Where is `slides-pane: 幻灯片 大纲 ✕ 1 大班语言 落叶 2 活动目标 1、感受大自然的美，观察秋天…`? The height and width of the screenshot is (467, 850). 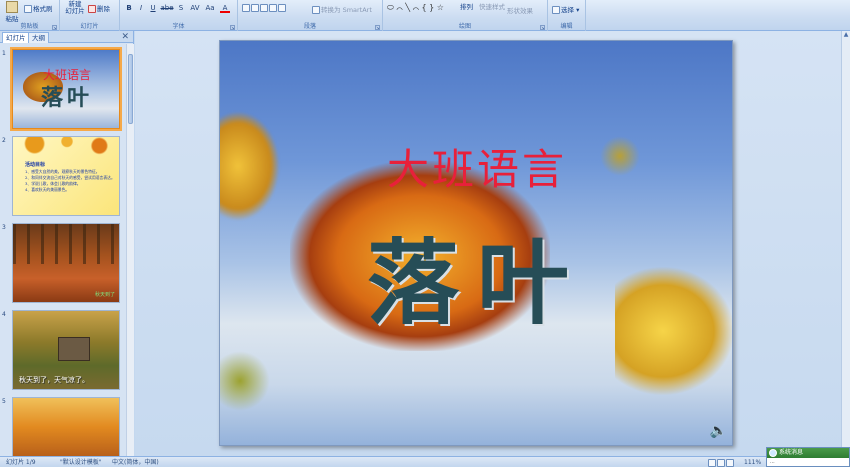 slides-pane: 幻灯片 大纲 ✕ 1 大班语言 落叶 2 活动目标 1、感受大自然的美，观察秋天… is located at coordinates (67, 243).